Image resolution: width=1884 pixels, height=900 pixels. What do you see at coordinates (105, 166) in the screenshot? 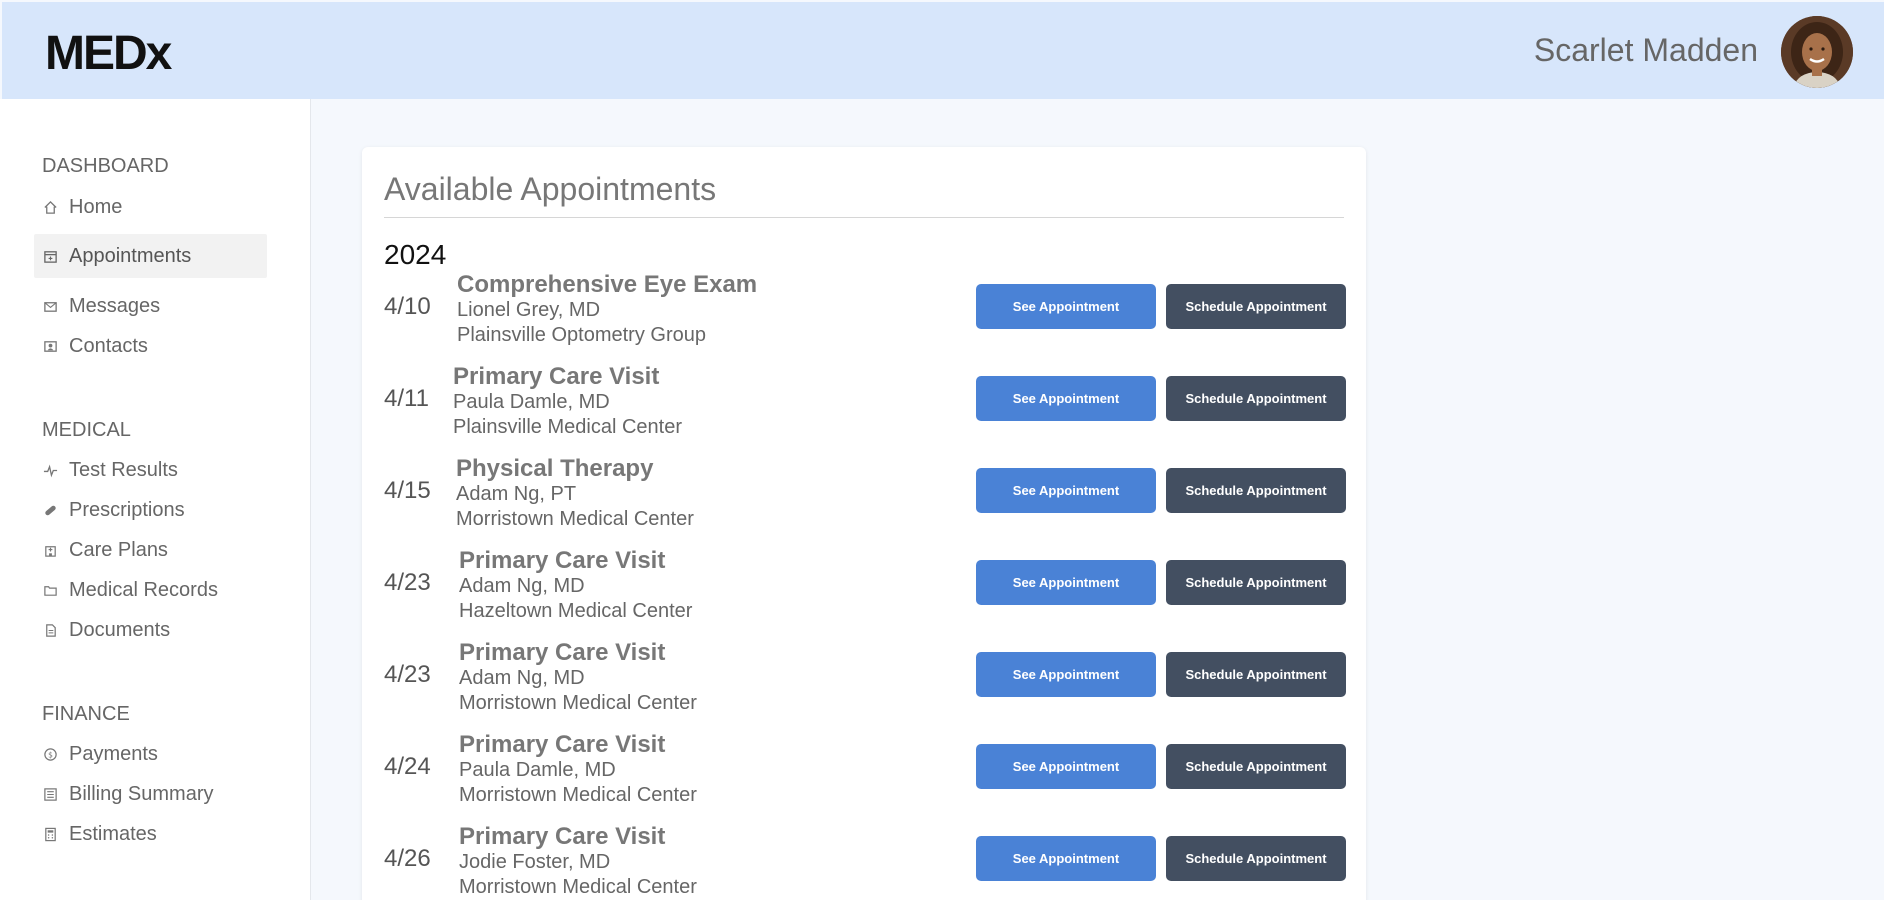
I see `section-dashboard-title: DASHBOARD` at bounding box center [105, 166].